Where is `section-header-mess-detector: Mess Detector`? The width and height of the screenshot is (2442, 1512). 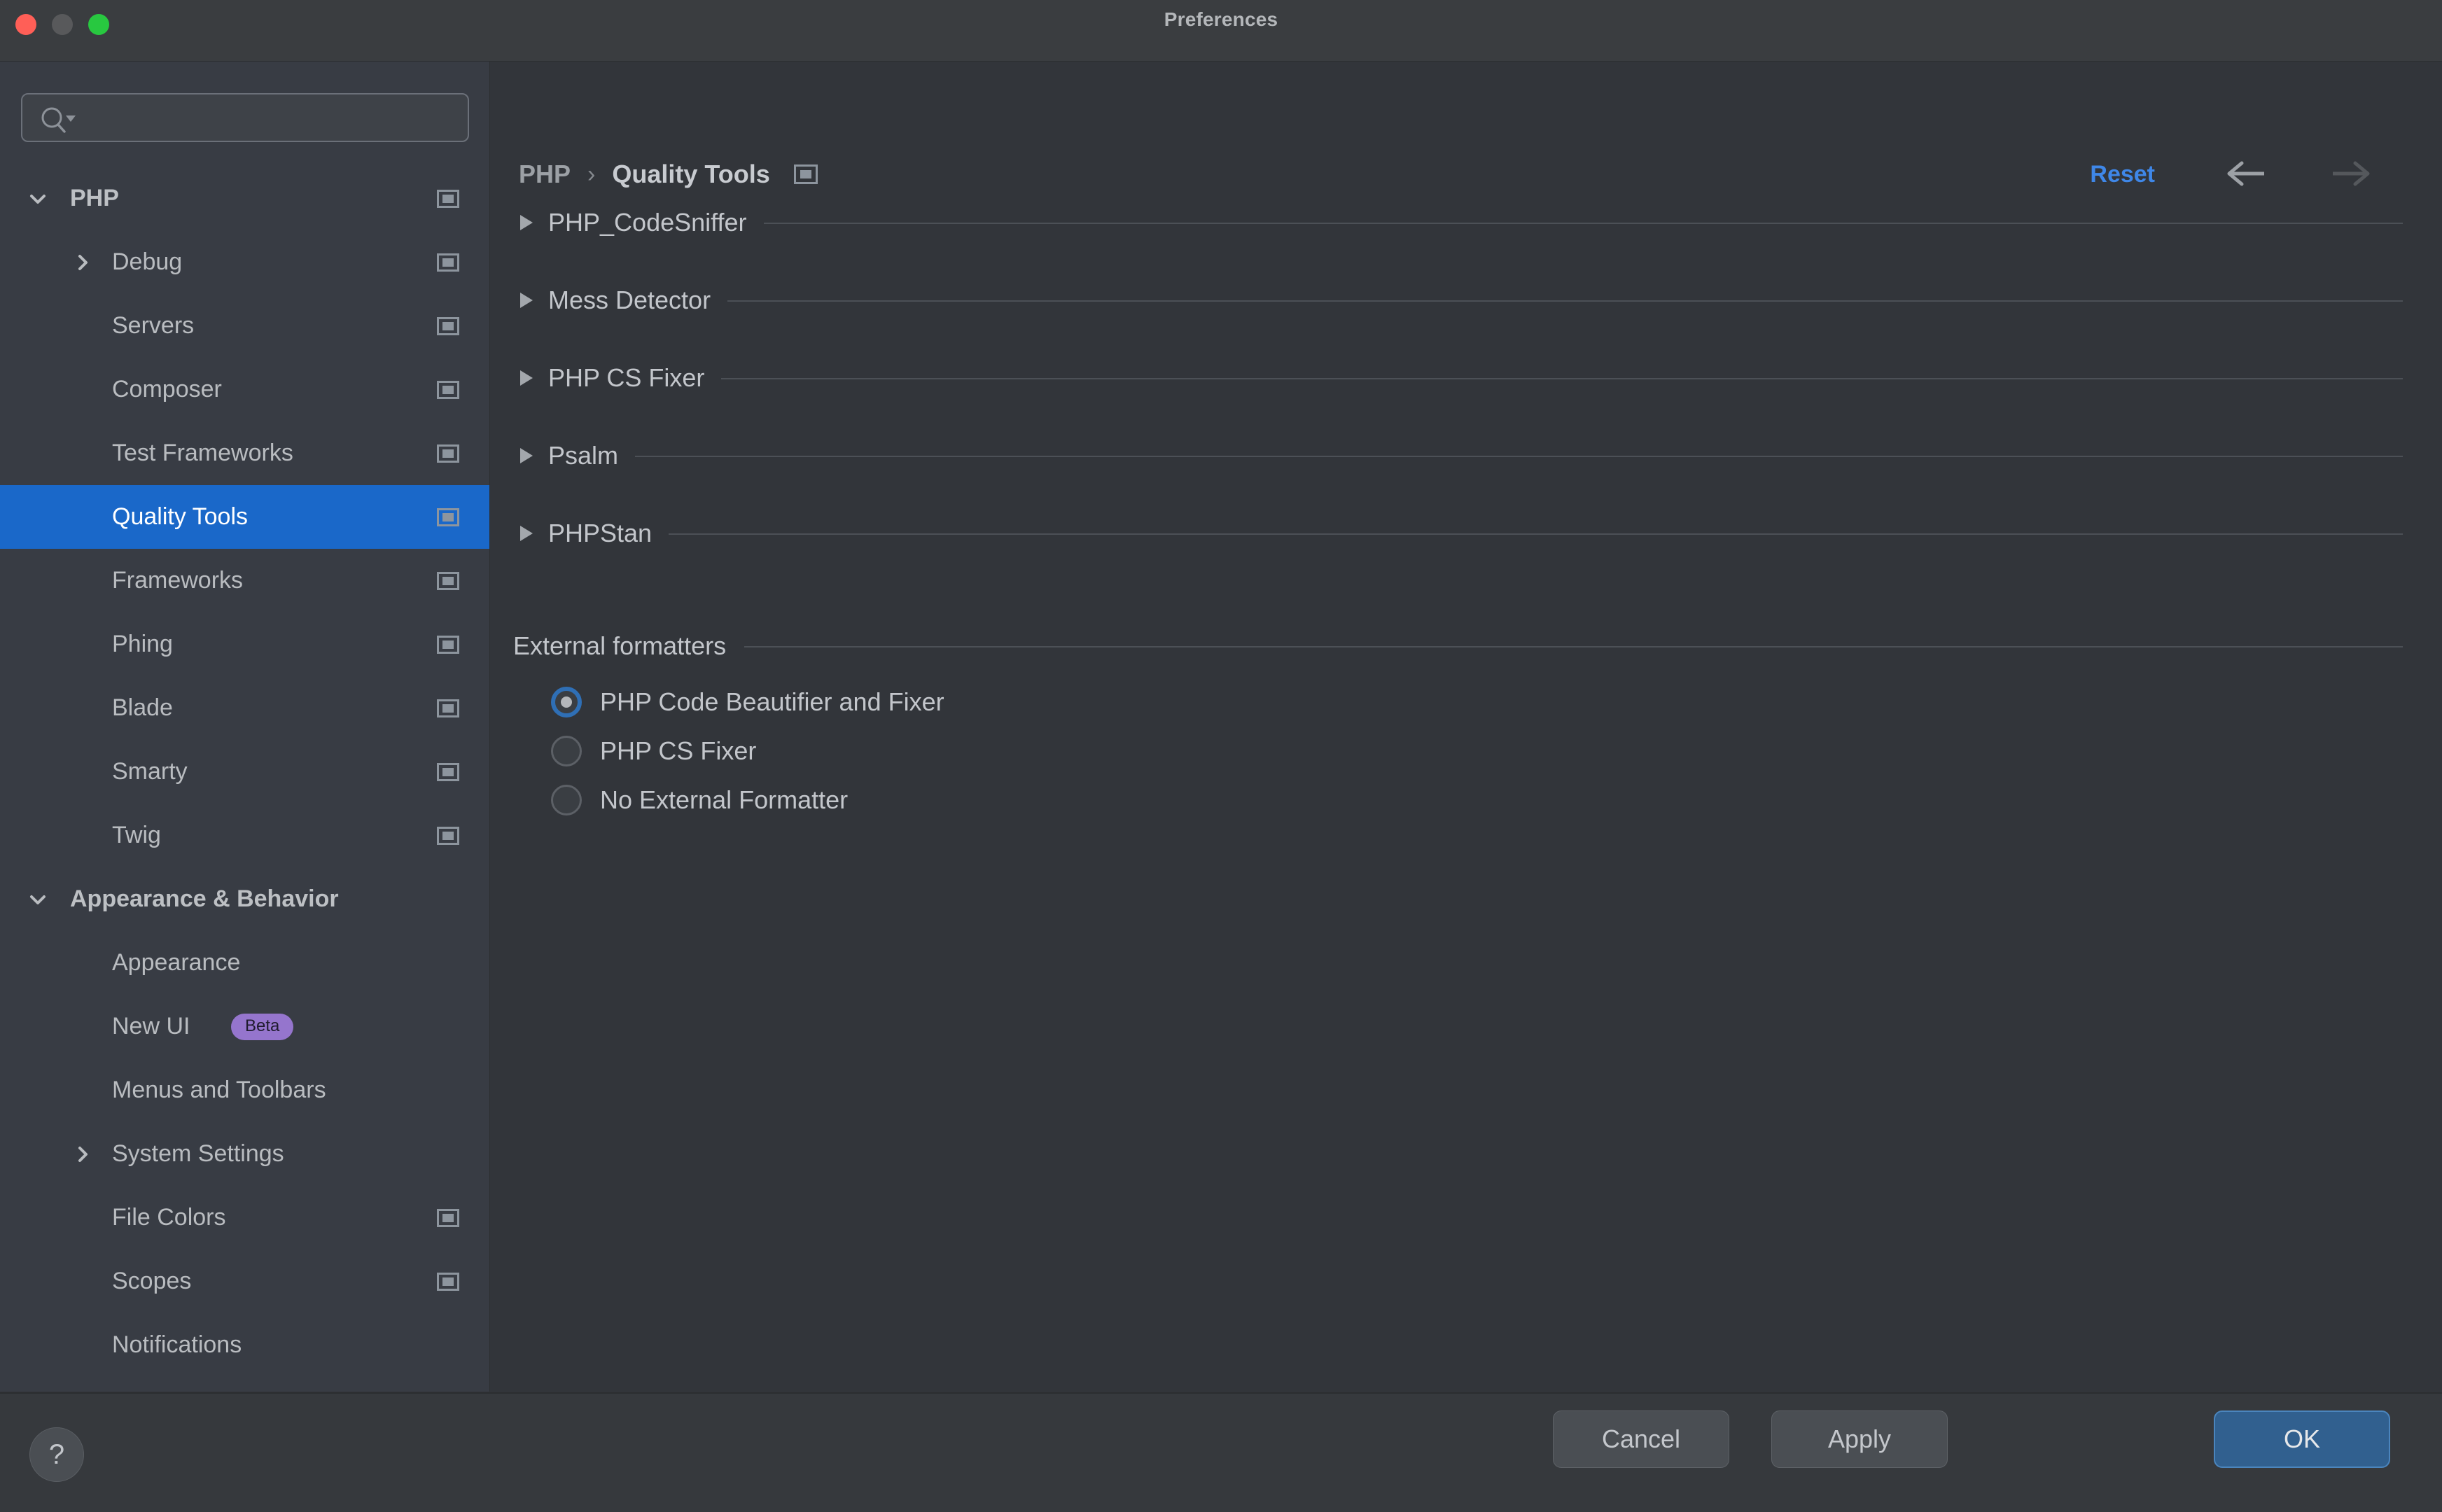 section-header-mess-detector: Mess Detector is located at coordinates (1466, 300).